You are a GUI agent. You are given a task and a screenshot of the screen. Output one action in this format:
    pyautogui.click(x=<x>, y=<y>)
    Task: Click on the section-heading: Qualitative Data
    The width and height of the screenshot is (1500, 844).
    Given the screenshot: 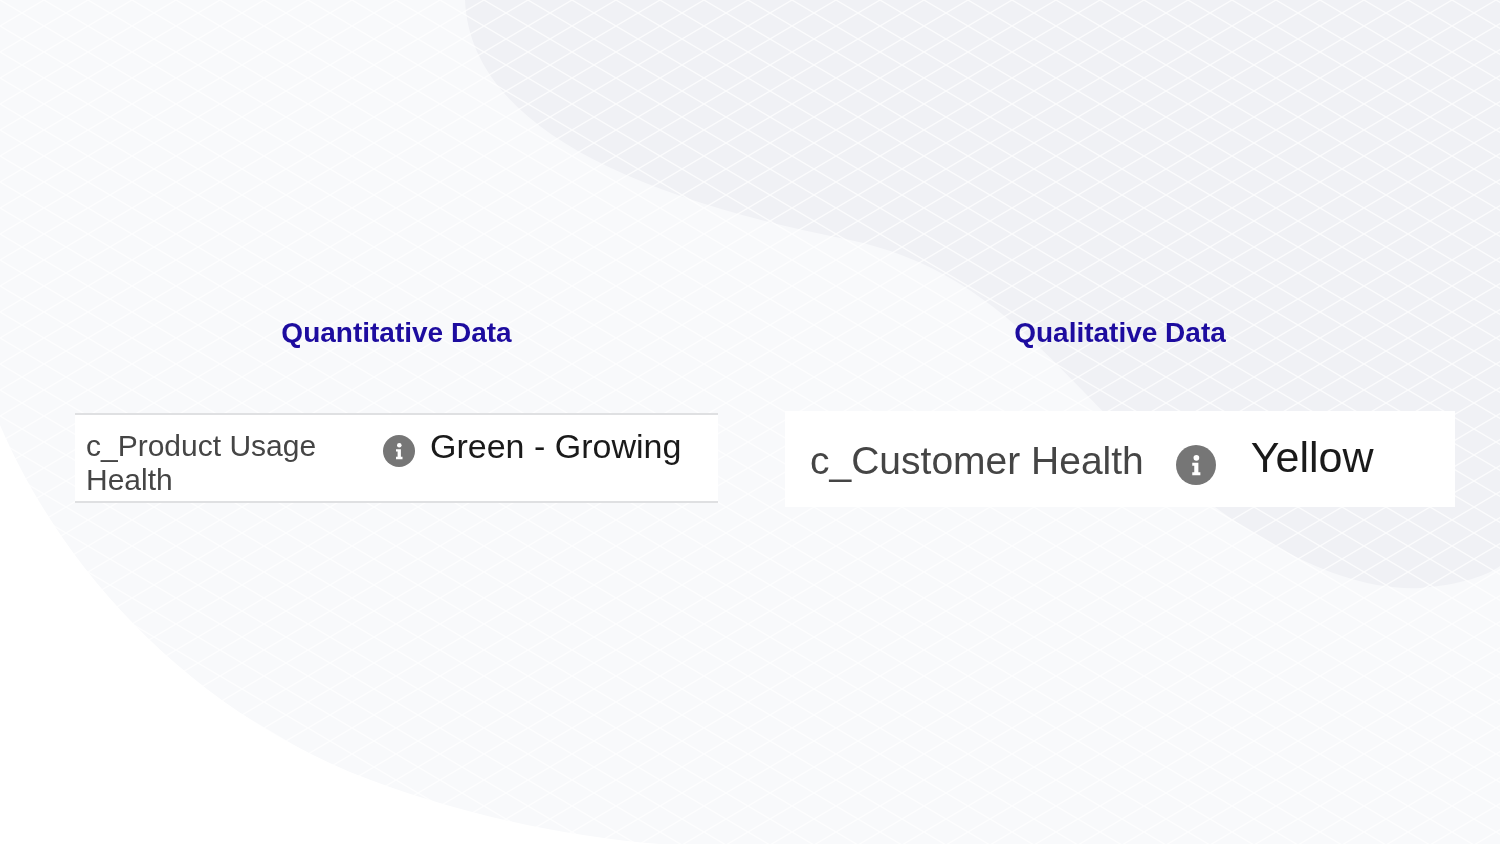 What is the action you would take?
    pyautogui.click(x=1120, y=333)
    